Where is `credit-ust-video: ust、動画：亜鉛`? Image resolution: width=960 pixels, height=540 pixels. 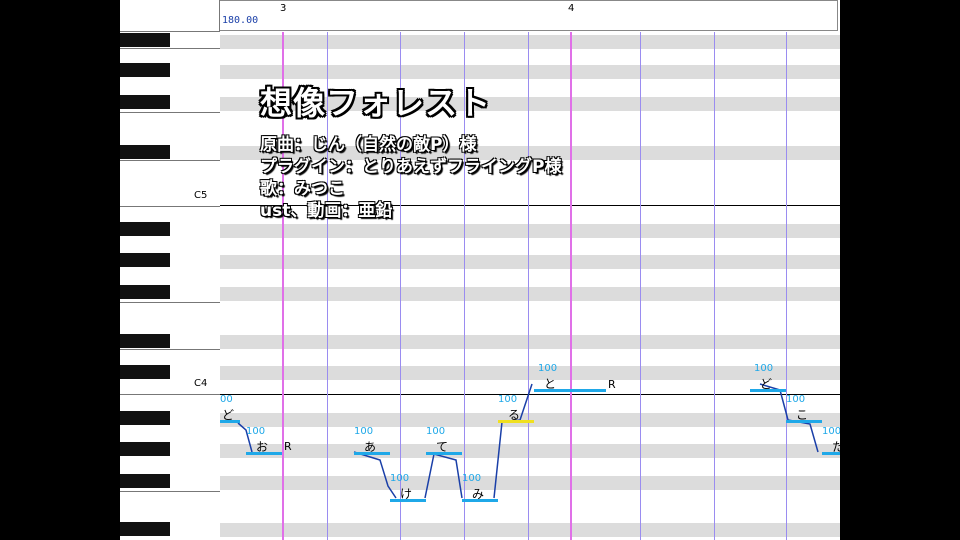 credit-ust-video: ust、動画：亜鉛 is located at coordinates (326, 211).